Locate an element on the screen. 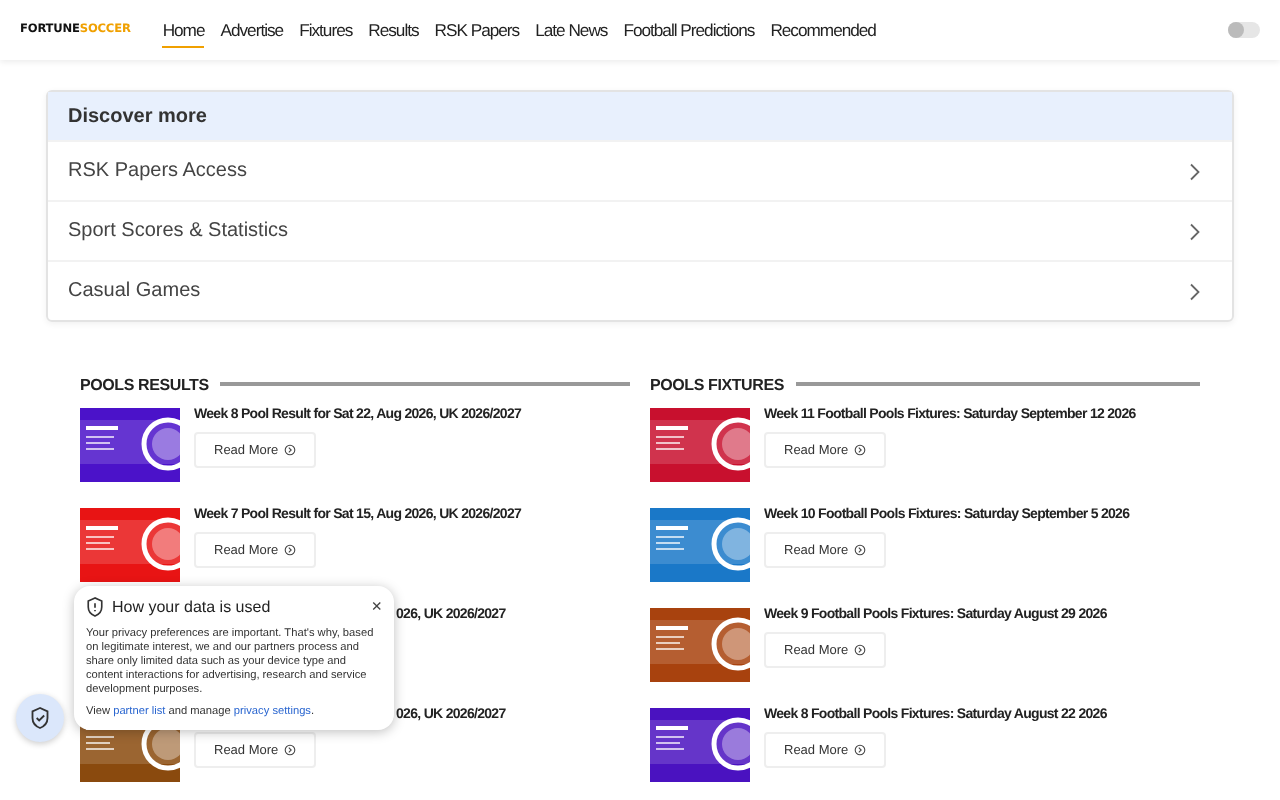 This screenshot has width=1280, height=800. privacy-button is located at coordinates (40, 718).